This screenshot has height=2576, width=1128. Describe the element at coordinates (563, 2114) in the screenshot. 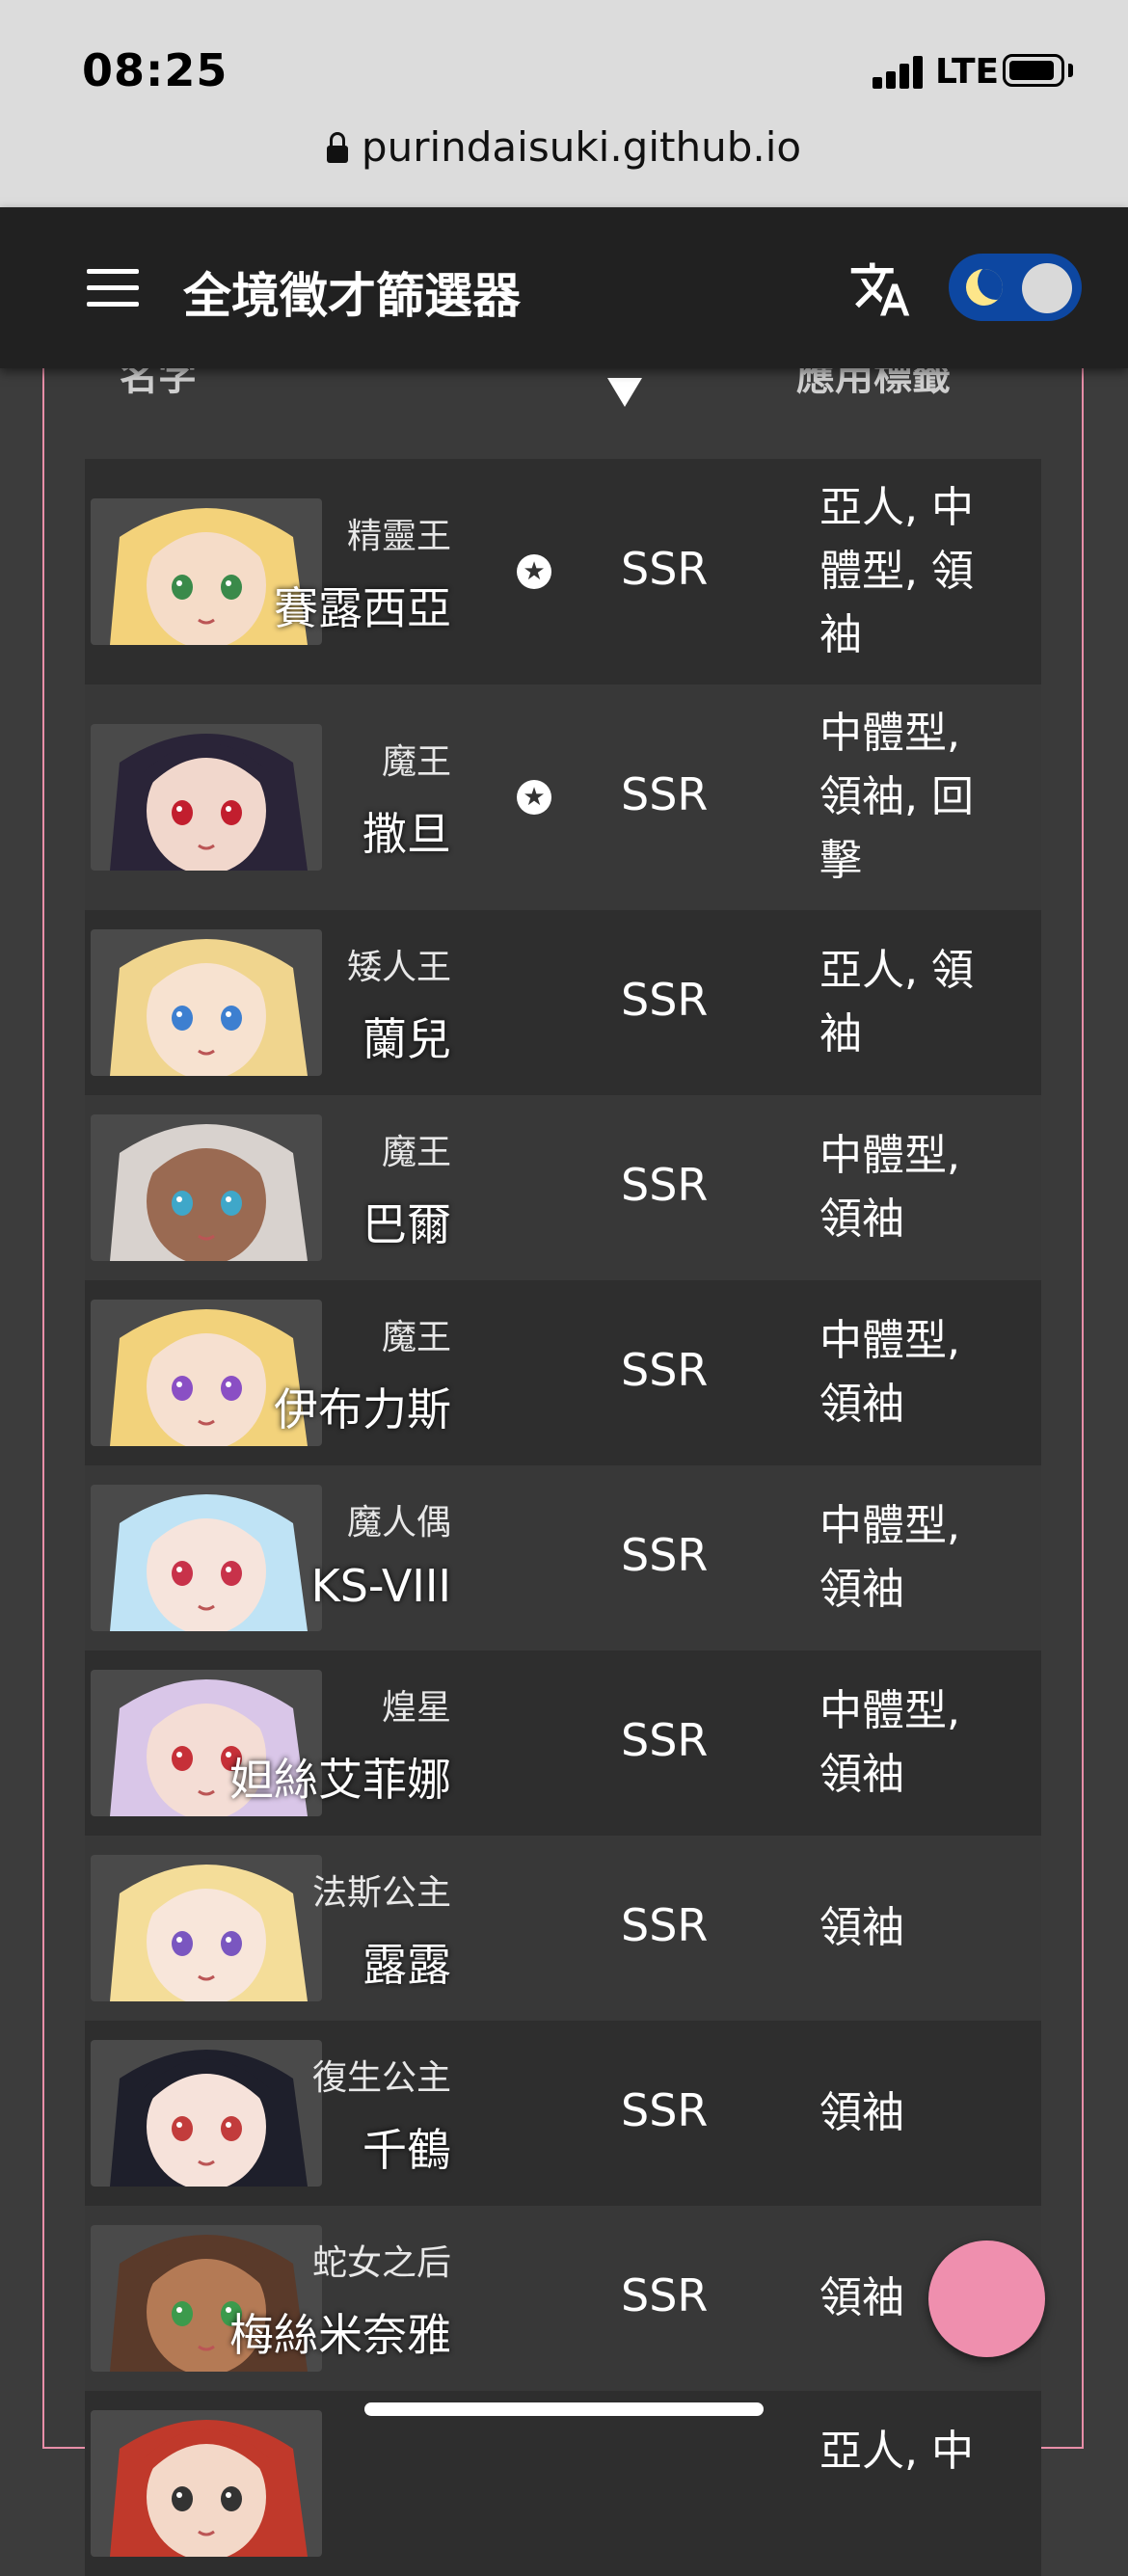

I see `table-row: 復生公主千鶴 SSR 領袖` at that location.